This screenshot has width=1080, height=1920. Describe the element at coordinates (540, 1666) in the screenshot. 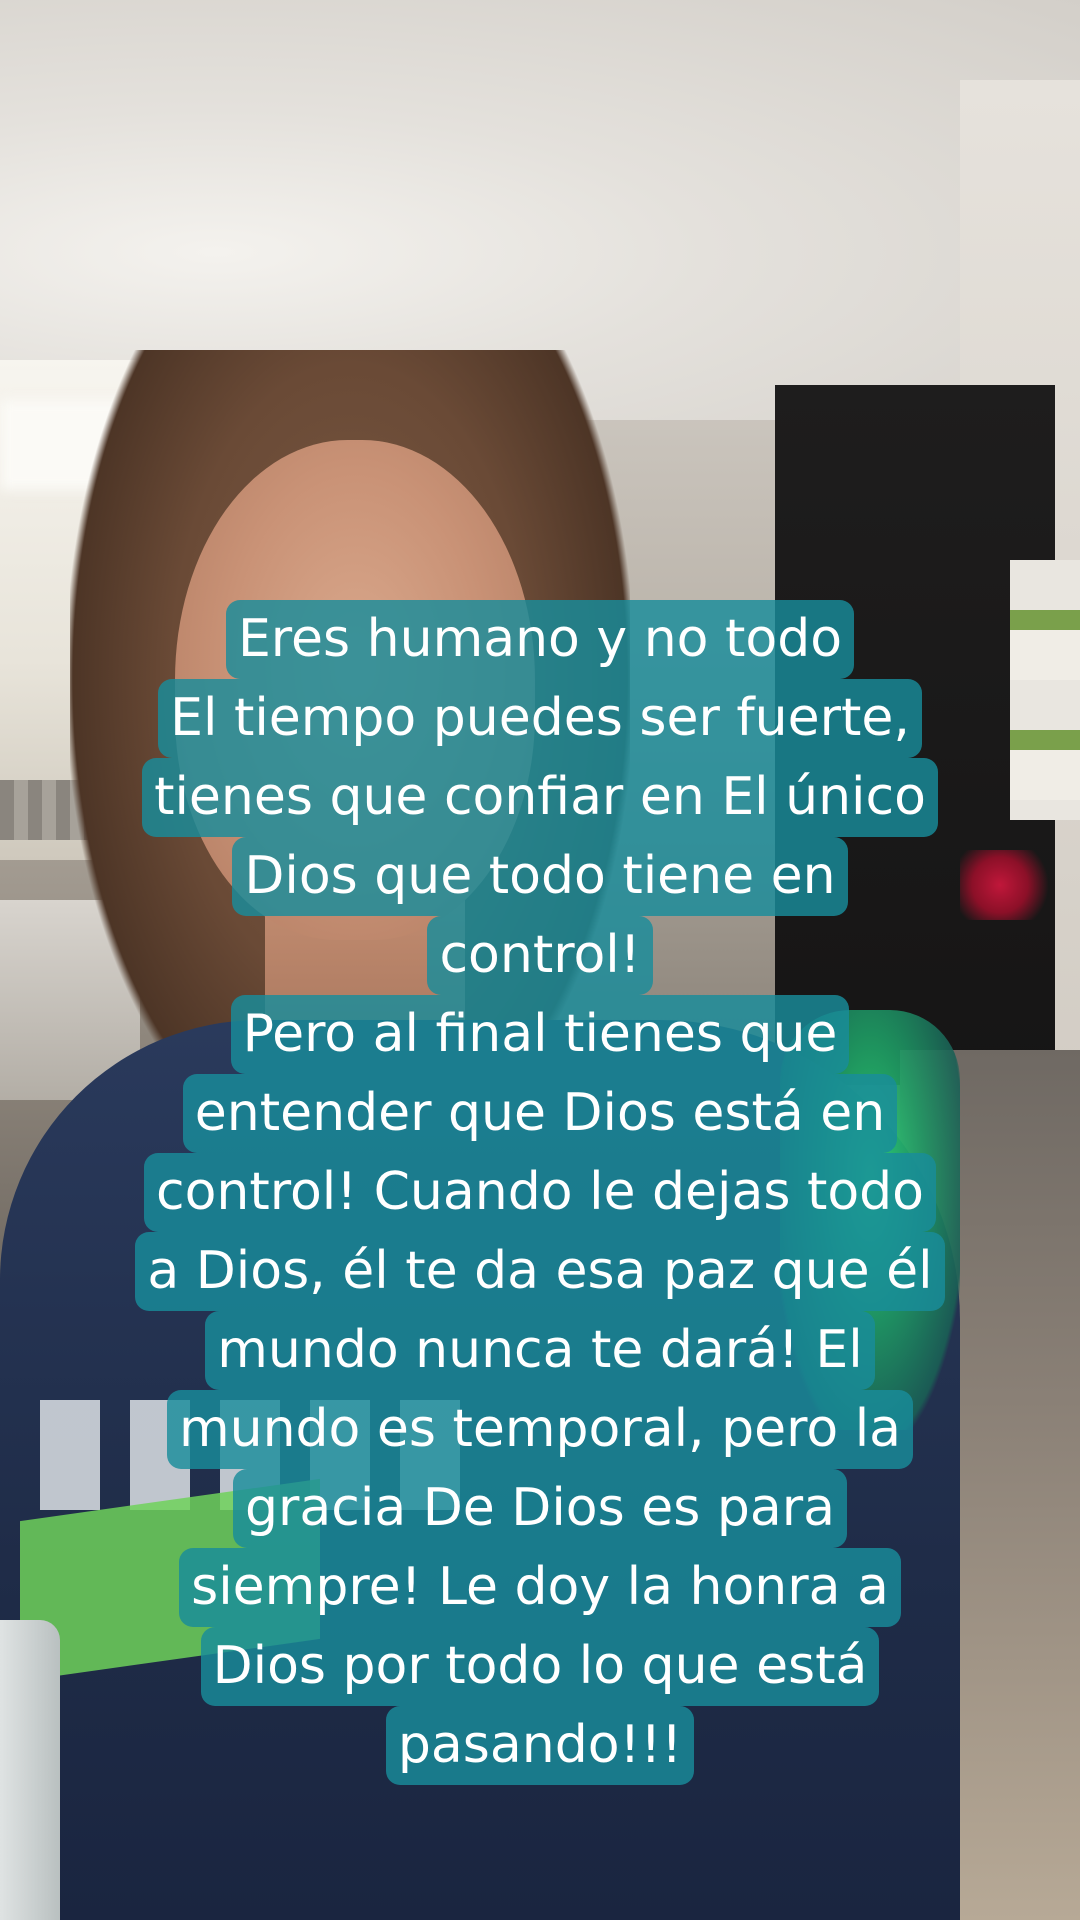

I see `caption-line: Dios por todo lo que está` at that location.